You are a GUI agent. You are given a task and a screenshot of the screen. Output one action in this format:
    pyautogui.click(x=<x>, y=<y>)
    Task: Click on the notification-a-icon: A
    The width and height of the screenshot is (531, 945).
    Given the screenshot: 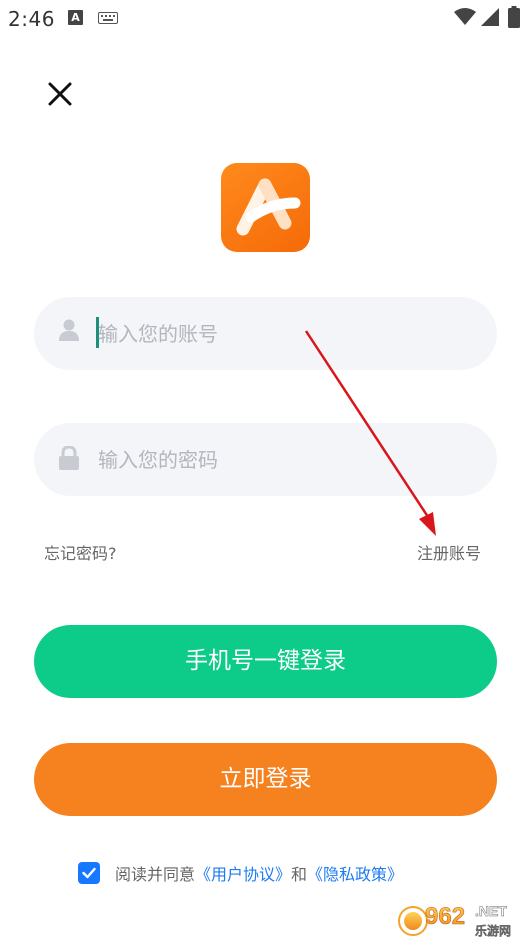 What is the action you would take?
    pyautogui.click(x=75, y=17)
    